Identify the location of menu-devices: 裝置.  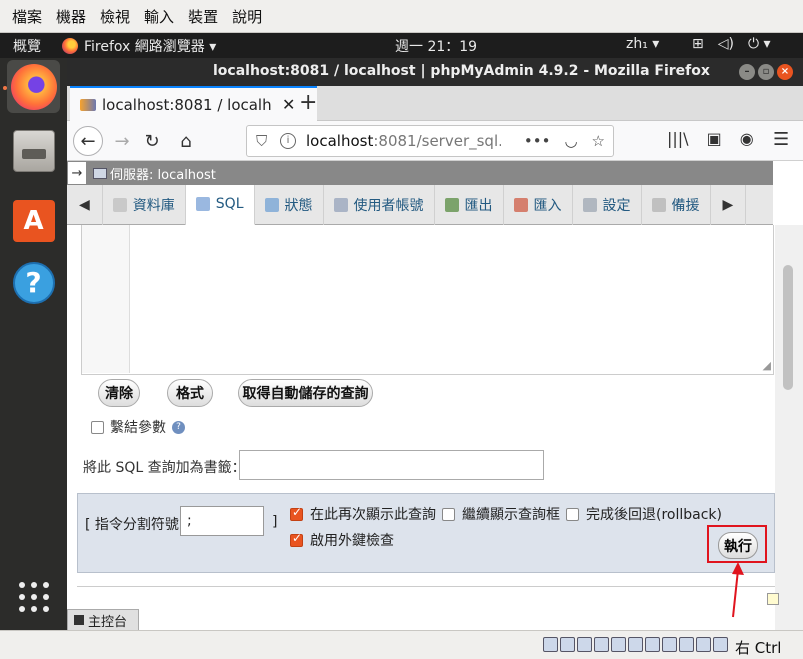
(203, 16).